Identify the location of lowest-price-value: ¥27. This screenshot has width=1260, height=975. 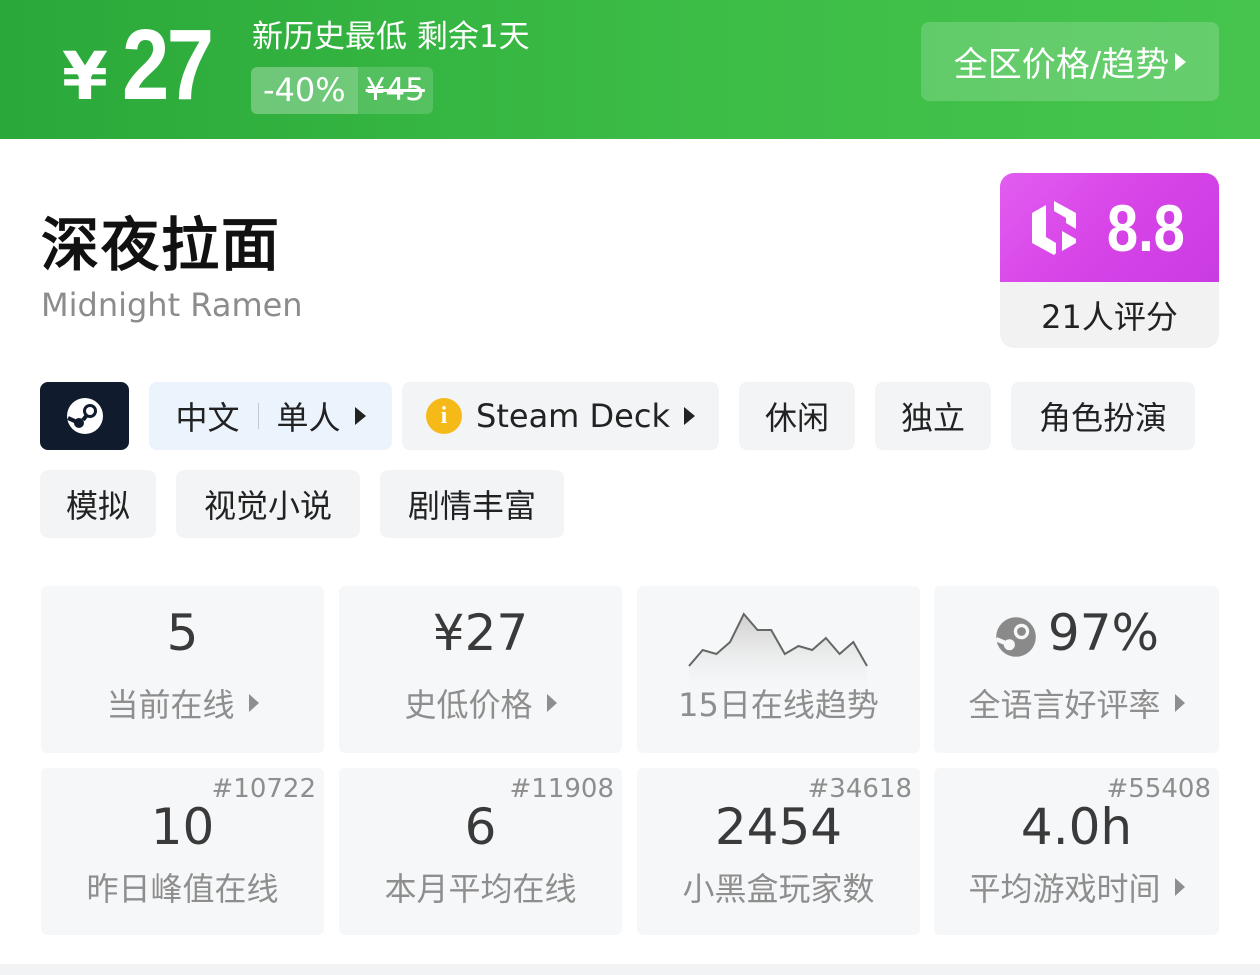
(480, 633).